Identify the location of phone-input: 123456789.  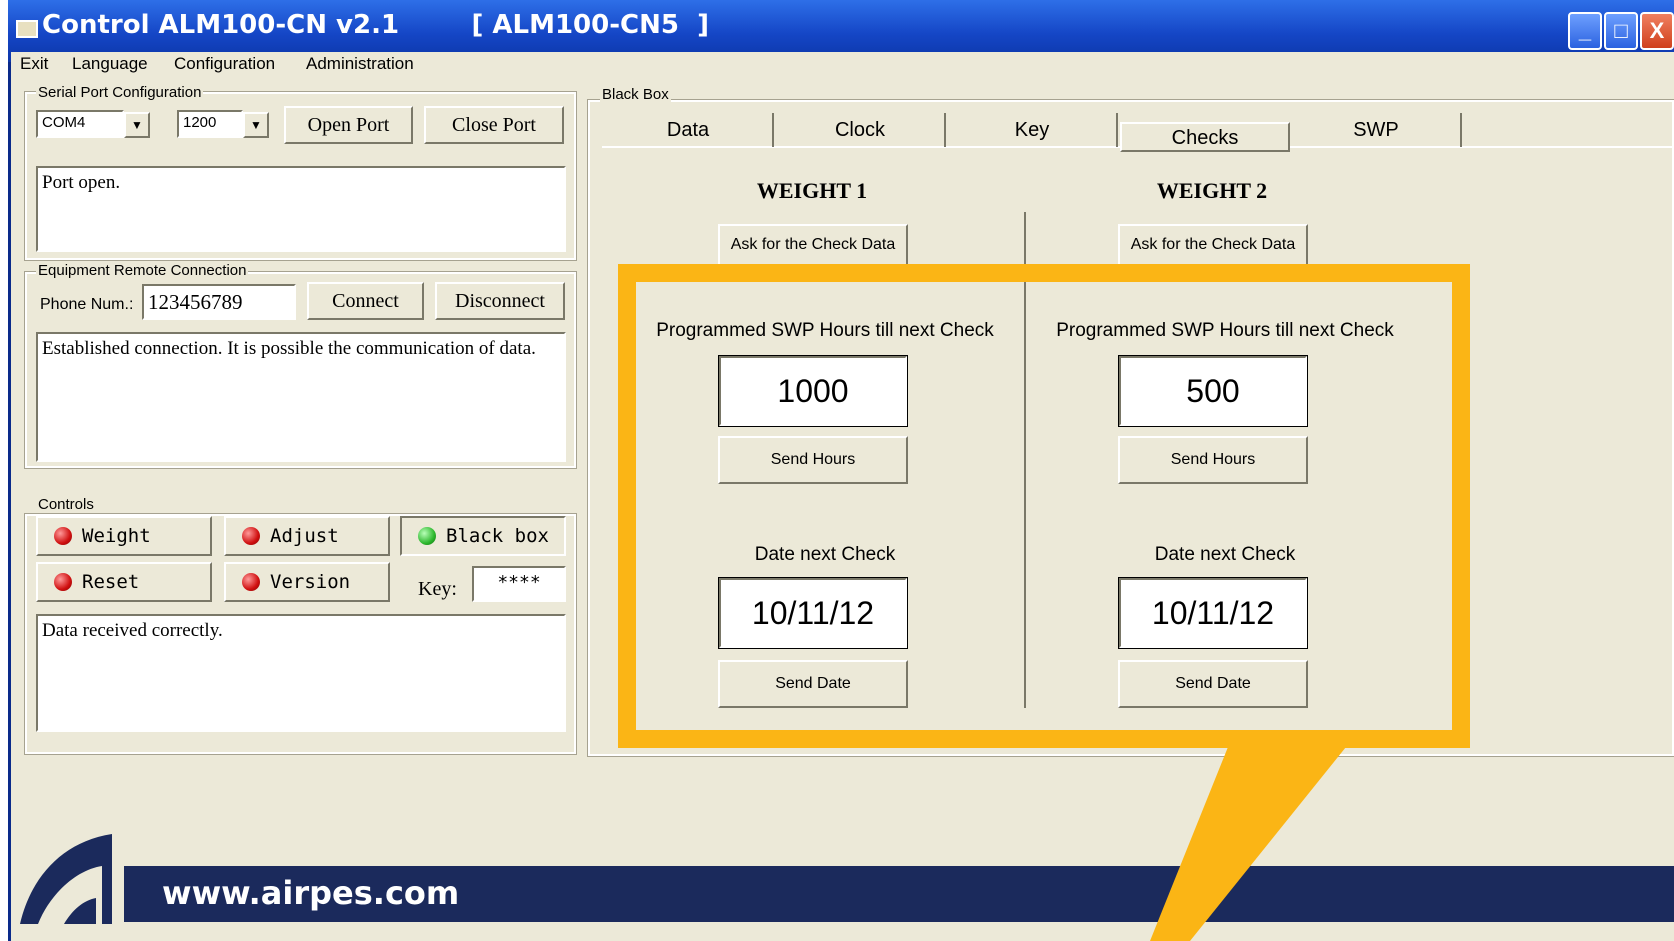
(219, 302).